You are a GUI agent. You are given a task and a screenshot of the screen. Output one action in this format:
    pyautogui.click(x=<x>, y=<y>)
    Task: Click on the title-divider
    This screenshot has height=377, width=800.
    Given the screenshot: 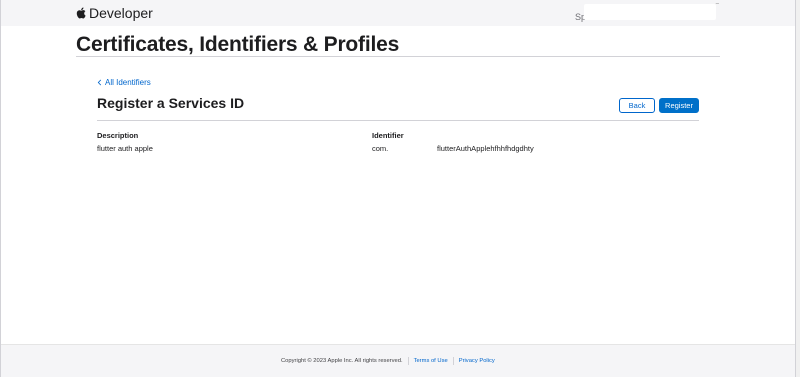 What is the action you would take?
    pyautogui.click(x=398, y=56)
    